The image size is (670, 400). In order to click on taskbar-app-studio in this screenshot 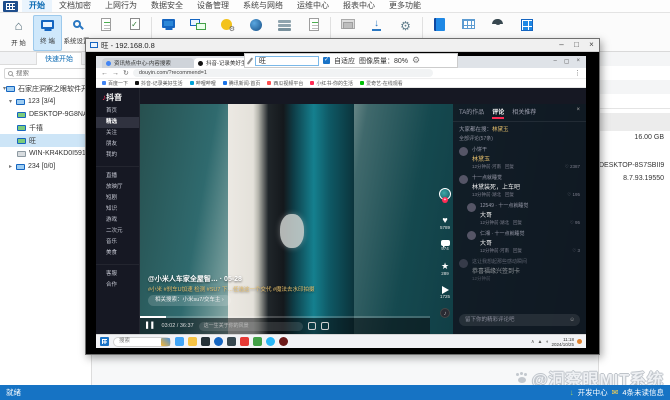, I will do `click(231, 341)`.